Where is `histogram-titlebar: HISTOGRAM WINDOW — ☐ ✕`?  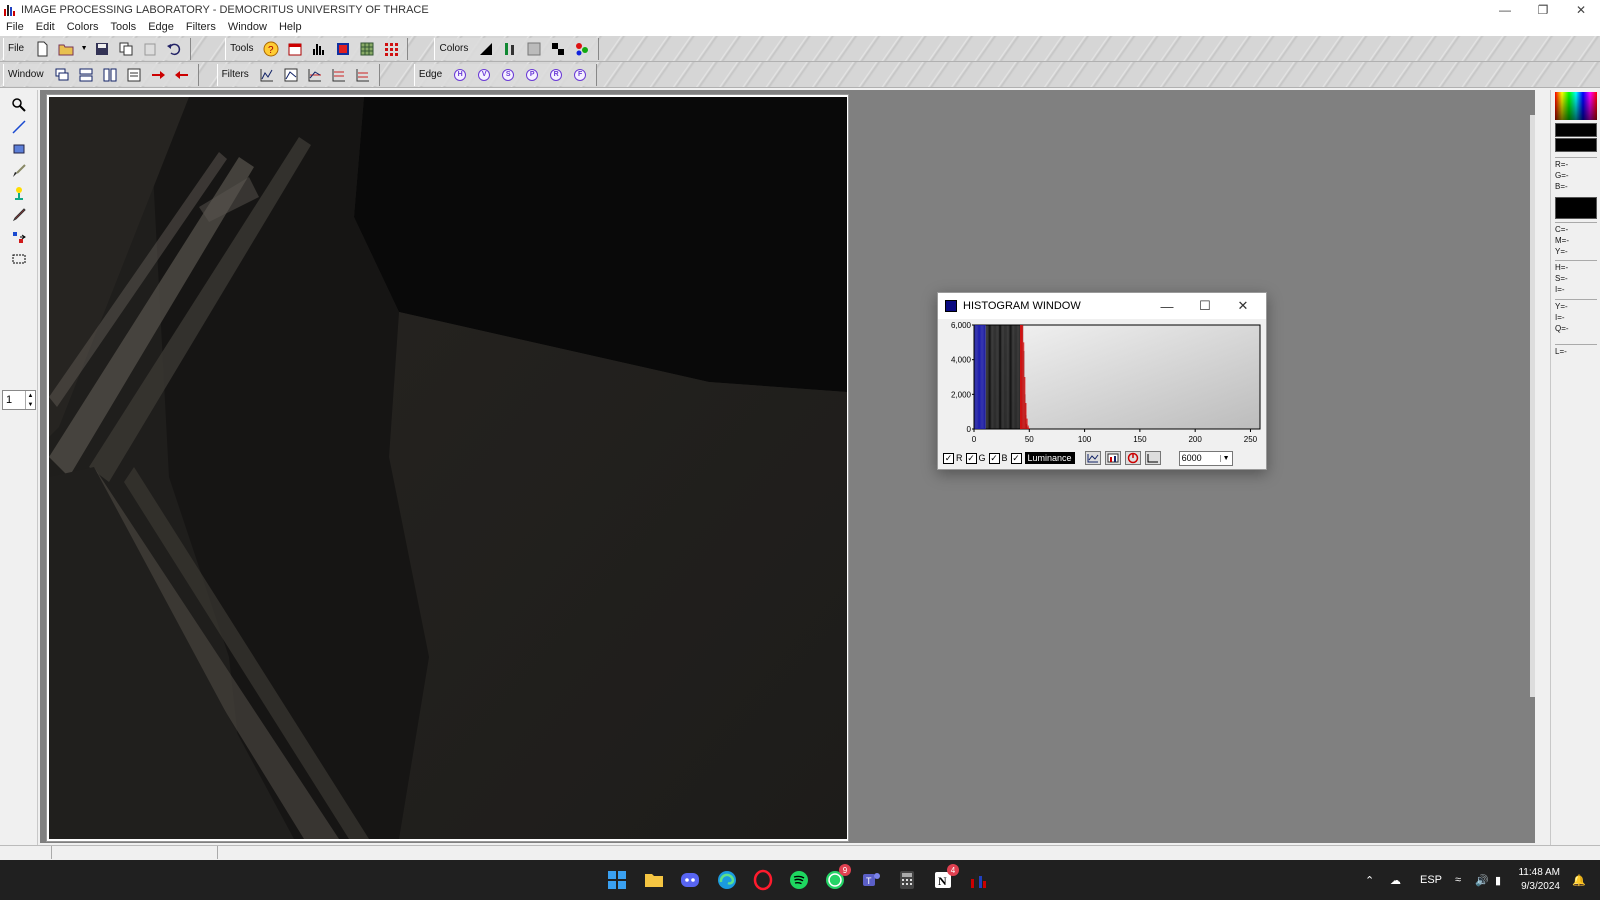
histogram-titlebar: HISTOGRAM WINDOW — ☐ ✕ is located at coordinates (1102, 306).